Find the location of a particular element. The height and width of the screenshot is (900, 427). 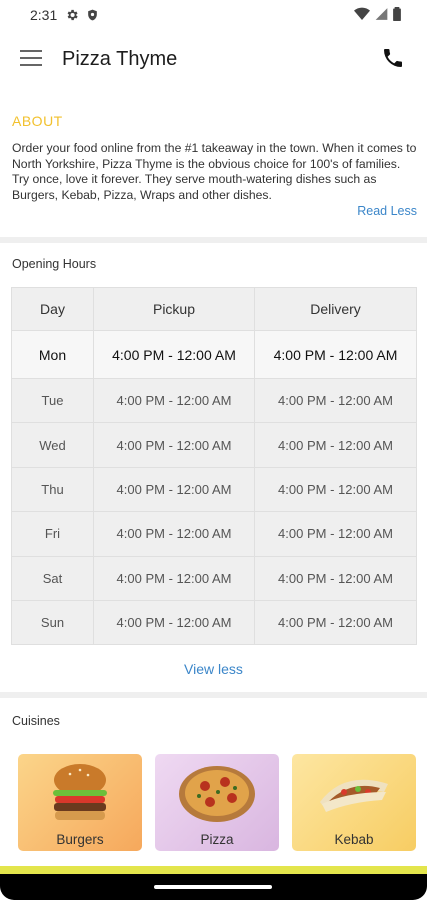

kebab-icon is located at coordinates (354, 795).